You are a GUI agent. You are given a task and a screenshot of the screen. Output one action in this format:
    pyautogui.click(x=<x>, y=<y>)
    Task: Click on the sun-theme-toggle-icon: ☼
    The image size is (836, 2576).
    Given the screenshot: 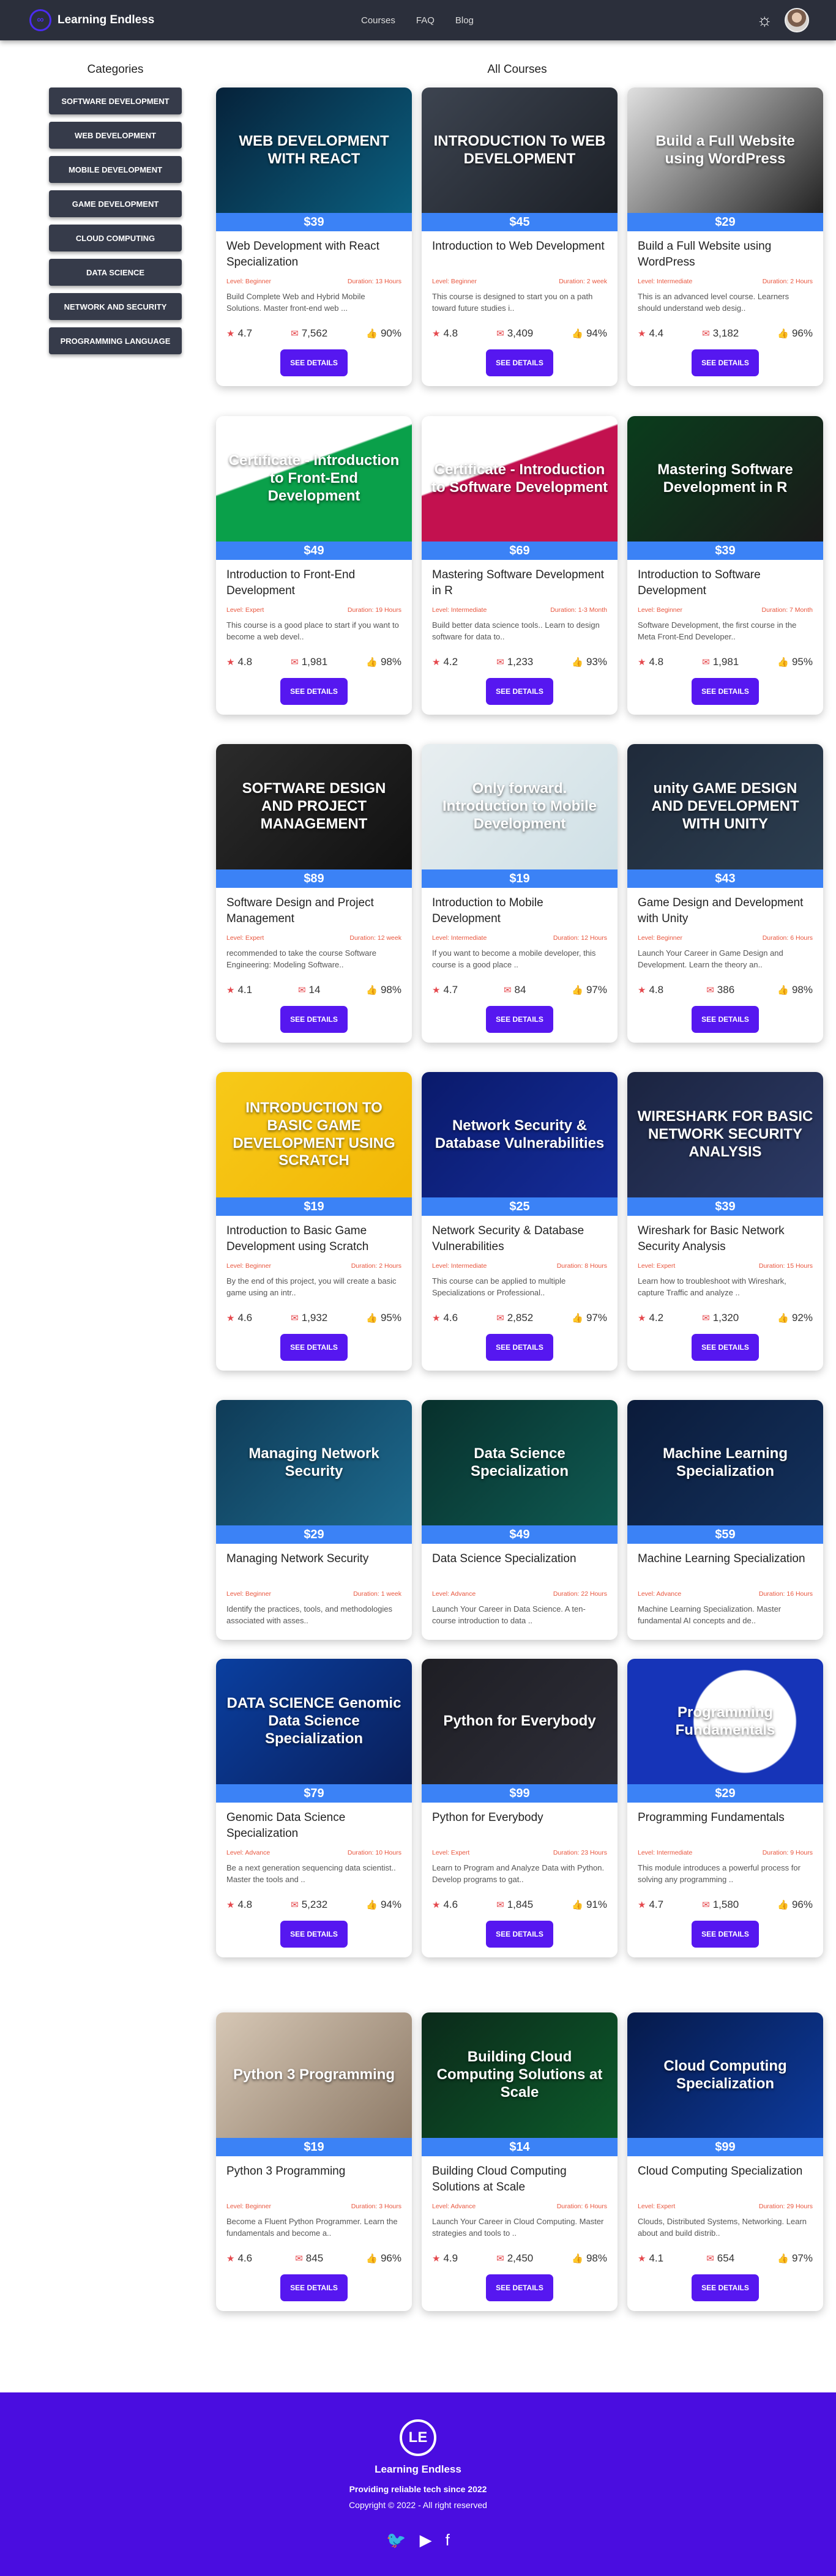 What is the action you would take?
    pyautogui.click(x=764, y=20)
    